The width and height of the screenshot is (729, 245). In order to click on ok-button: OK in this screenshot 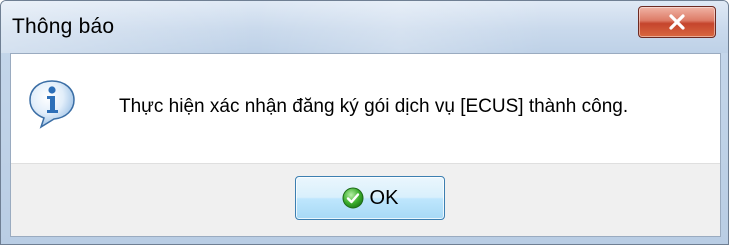, I will do `click(370, 198)`.